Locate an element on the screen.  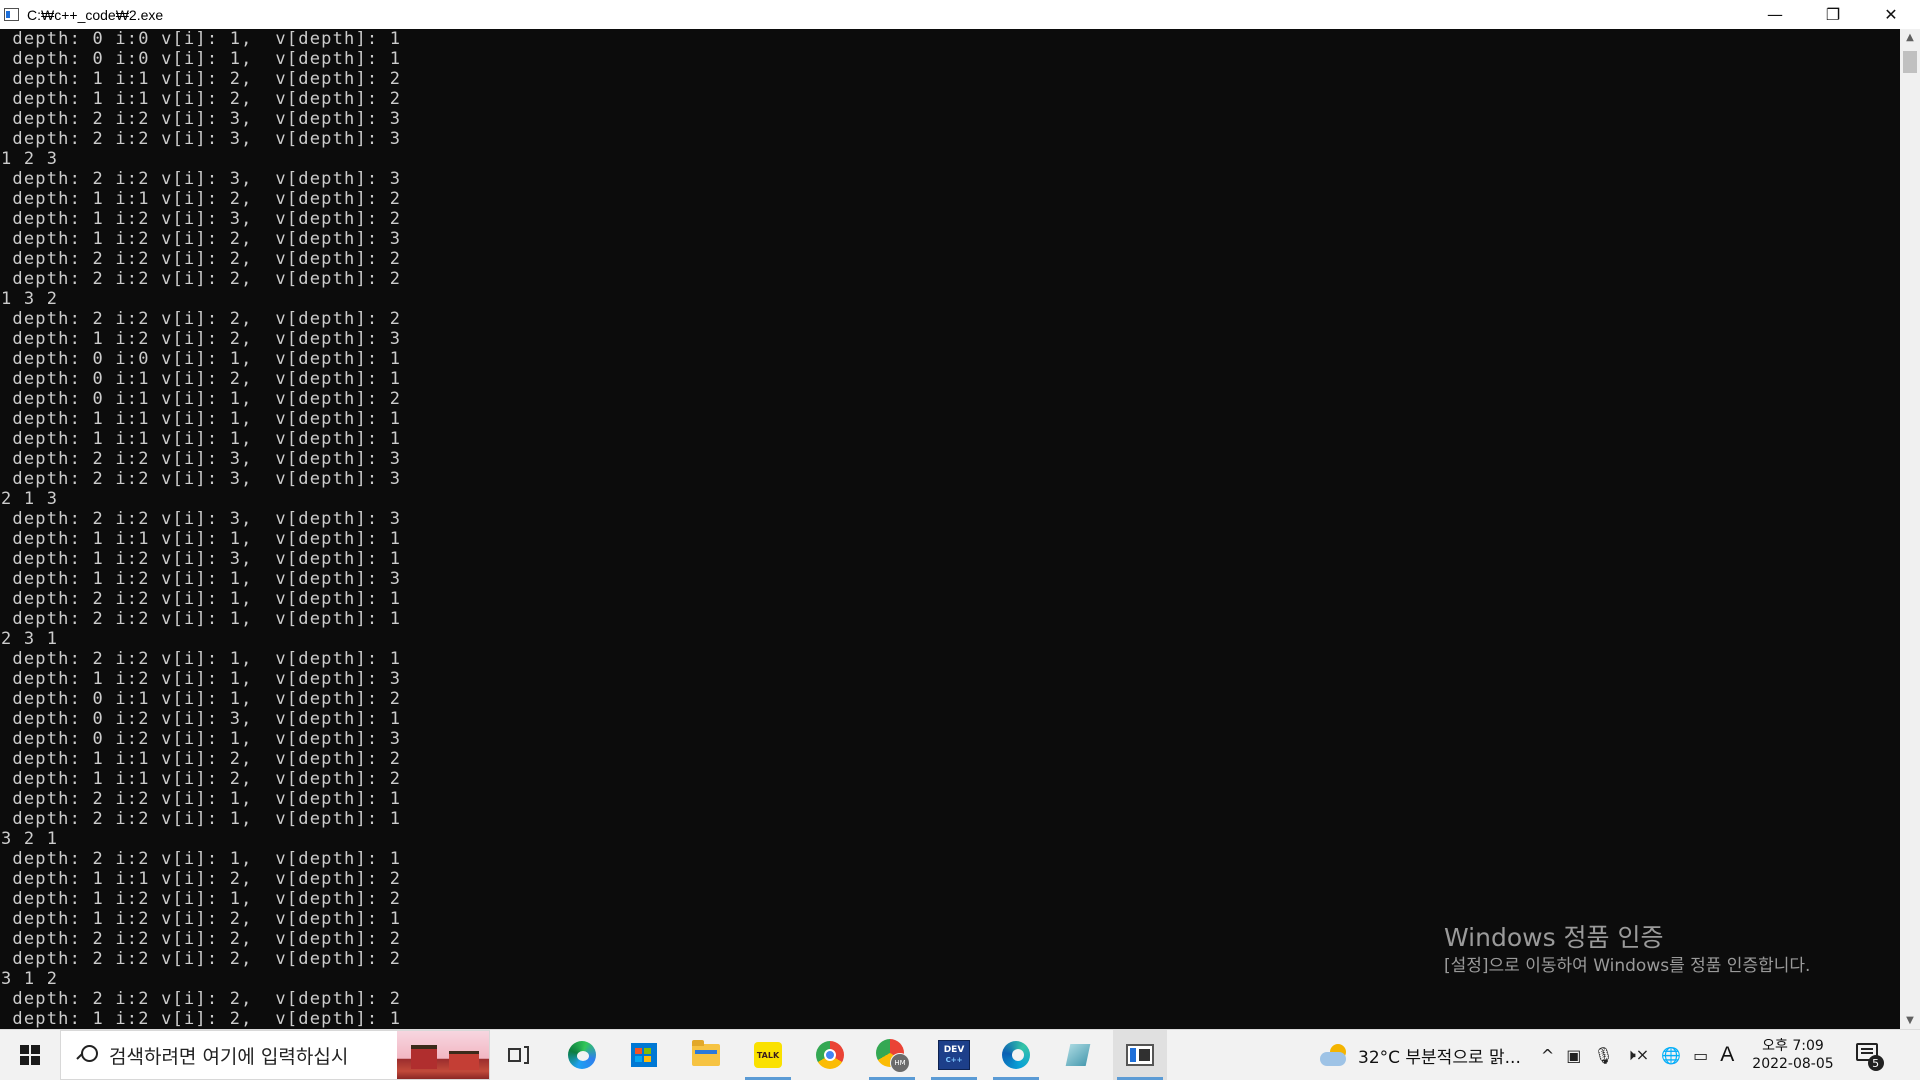
taskbar-chrome is located at coordinates (830, 1055).